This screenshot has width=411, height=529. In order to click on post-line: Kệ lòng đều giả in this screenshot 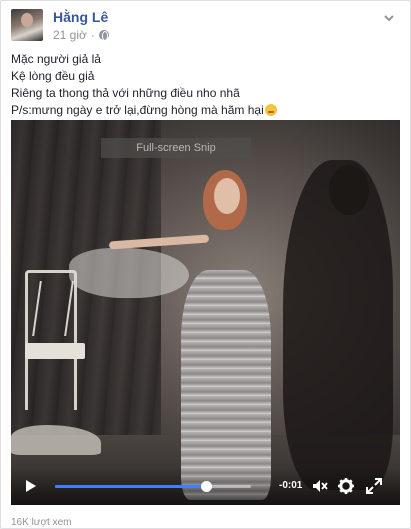, I will do `click(53, 76)`.